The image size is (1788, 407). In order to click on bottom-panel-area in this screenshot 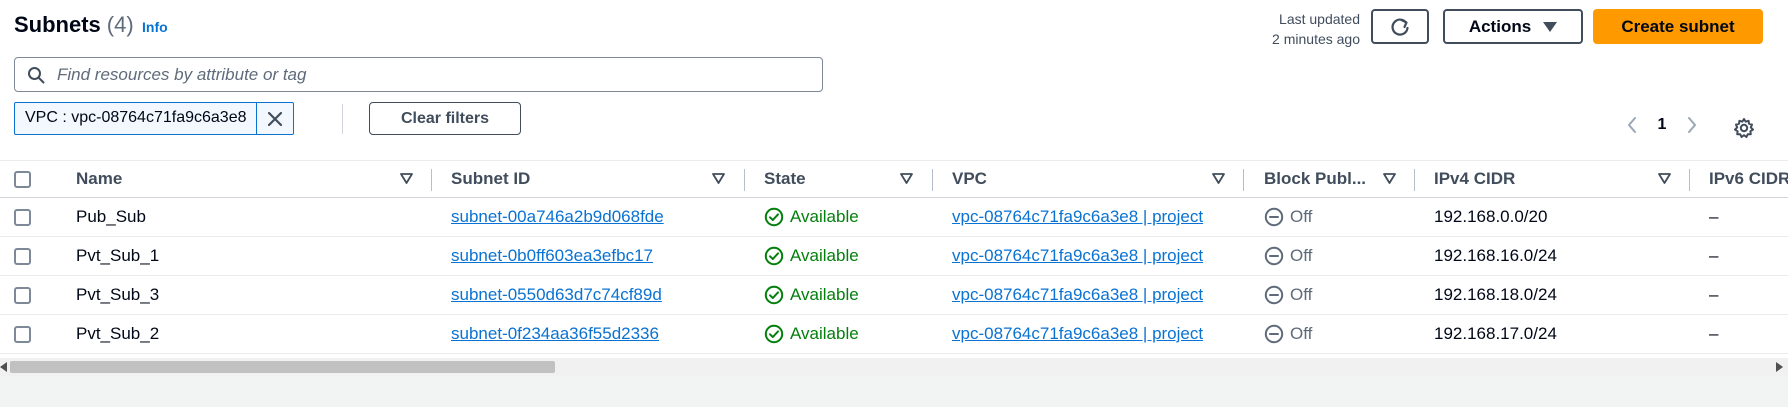, I will do `click(894, 391)`.